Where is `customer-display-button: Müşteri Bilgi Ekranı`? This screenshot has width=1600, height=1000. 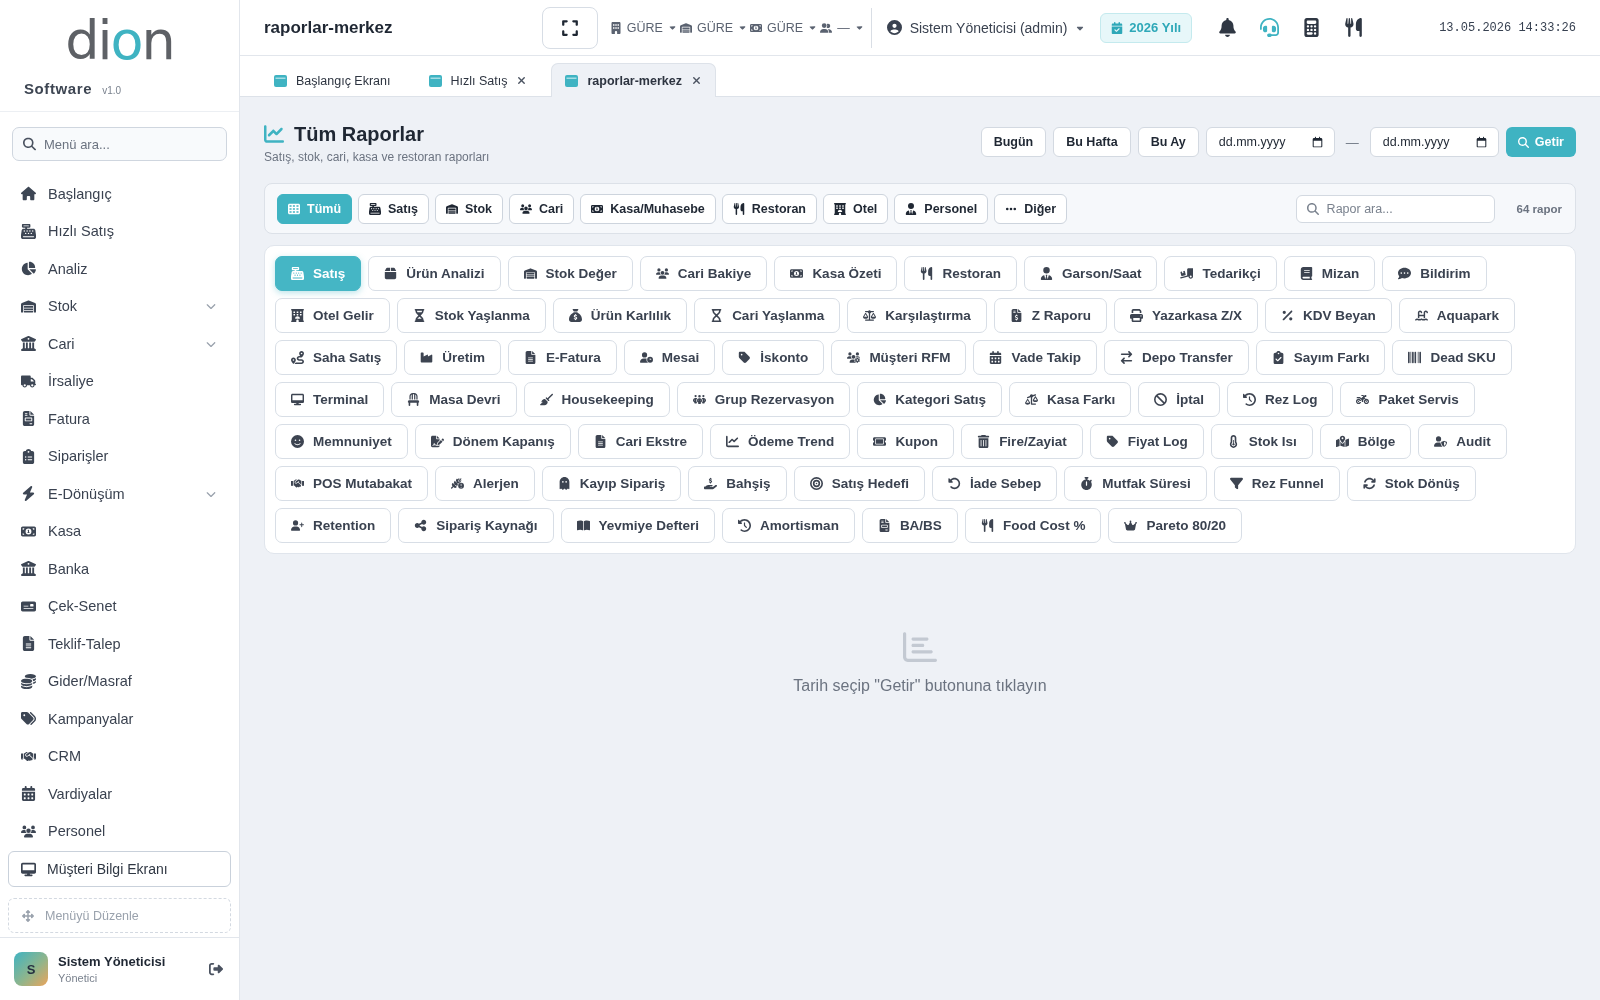
customer-display-button: Müşteri Bilgi Ekranı is located at coordinates (119, 869).